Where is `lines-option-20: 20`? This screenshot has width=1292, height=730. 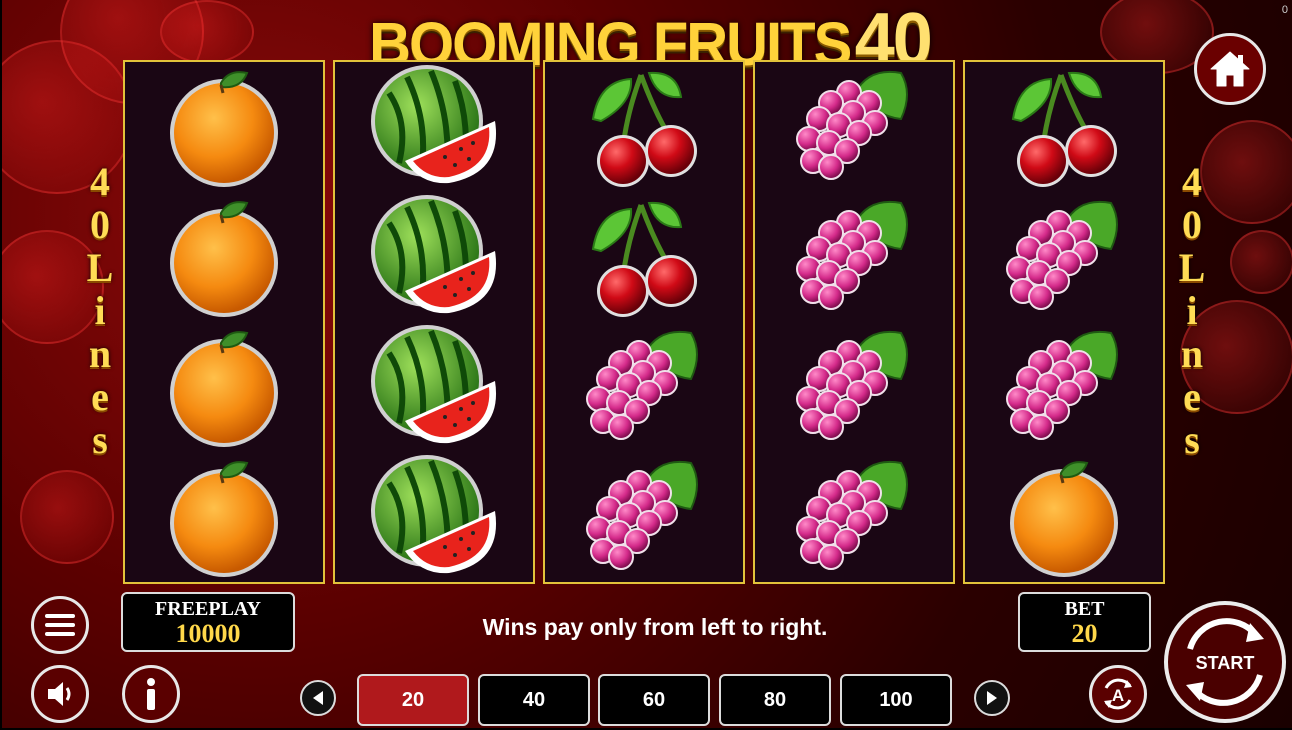 lines-option-20: 20 is located at coordinates (413, 700).